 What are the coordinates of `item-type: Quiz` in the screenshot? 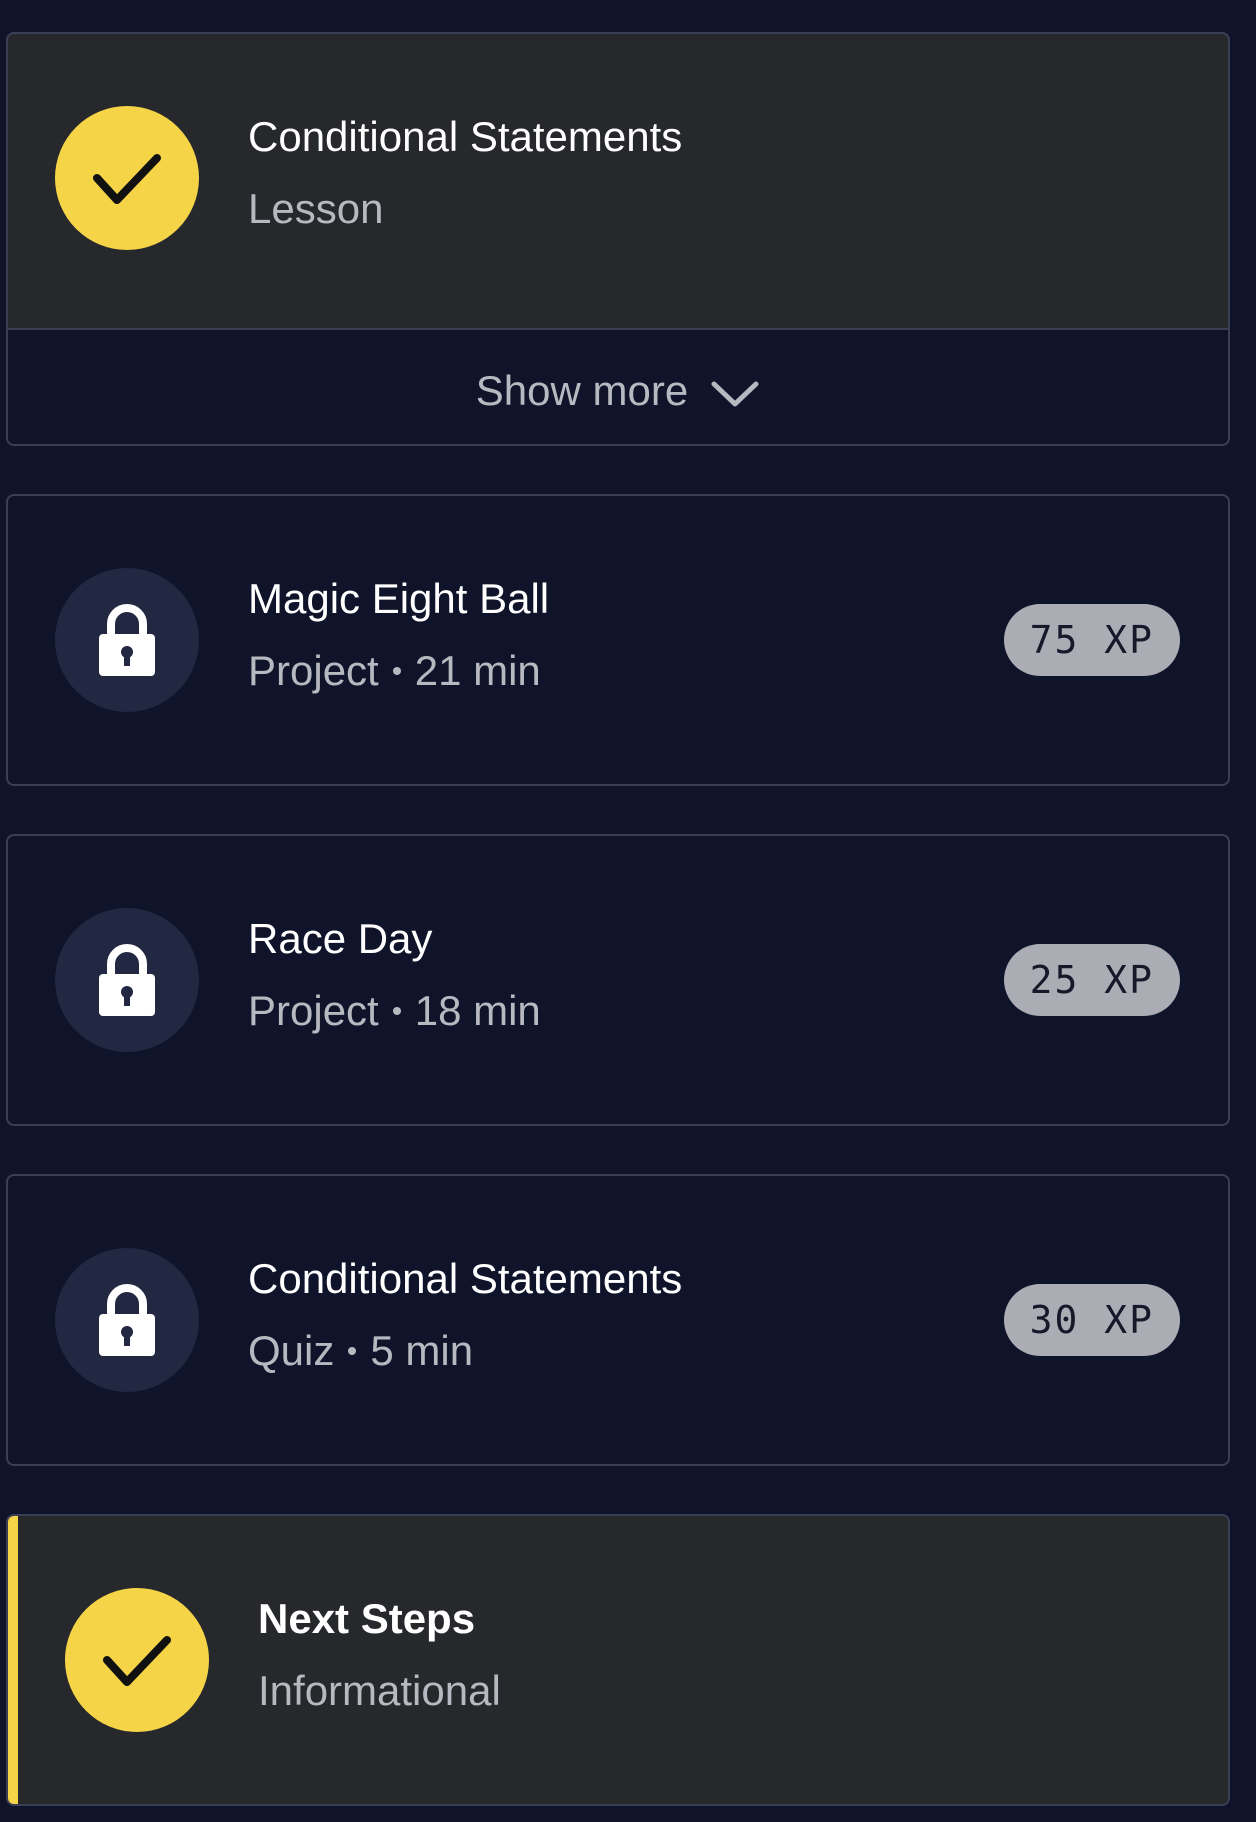 It's located at (291, 1350).